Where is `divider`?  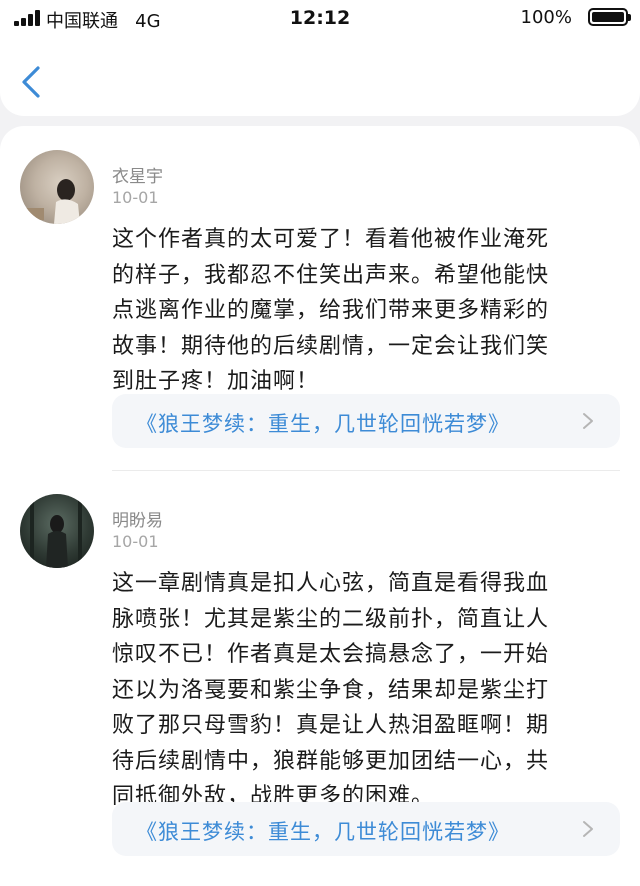
divider is located at coordinates (366, 470).